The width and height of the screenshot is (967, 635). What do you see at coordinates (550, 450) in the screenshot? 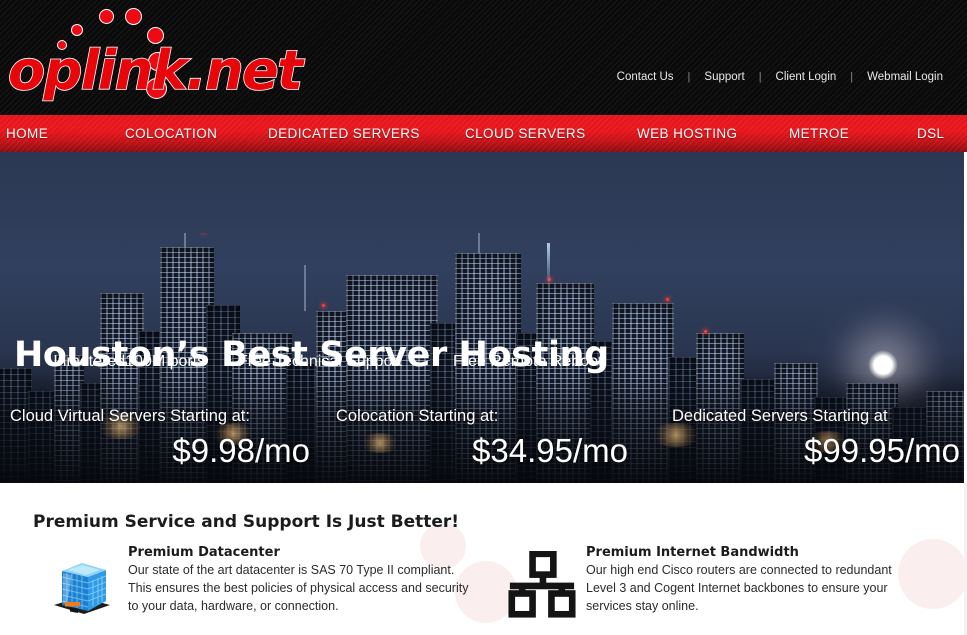
I see `pricing-value-colocation: $34.95/mo` at bounding box center [550, 450].